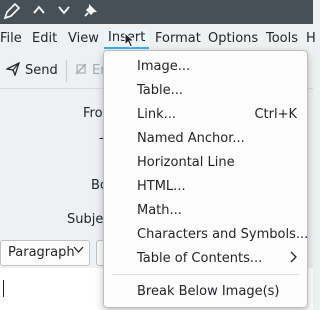 The width and height of the screenshot is (320, 310). Describe the element at coordinates (66, 71) in the screenshot. I see `toolbar-separator` at that location.